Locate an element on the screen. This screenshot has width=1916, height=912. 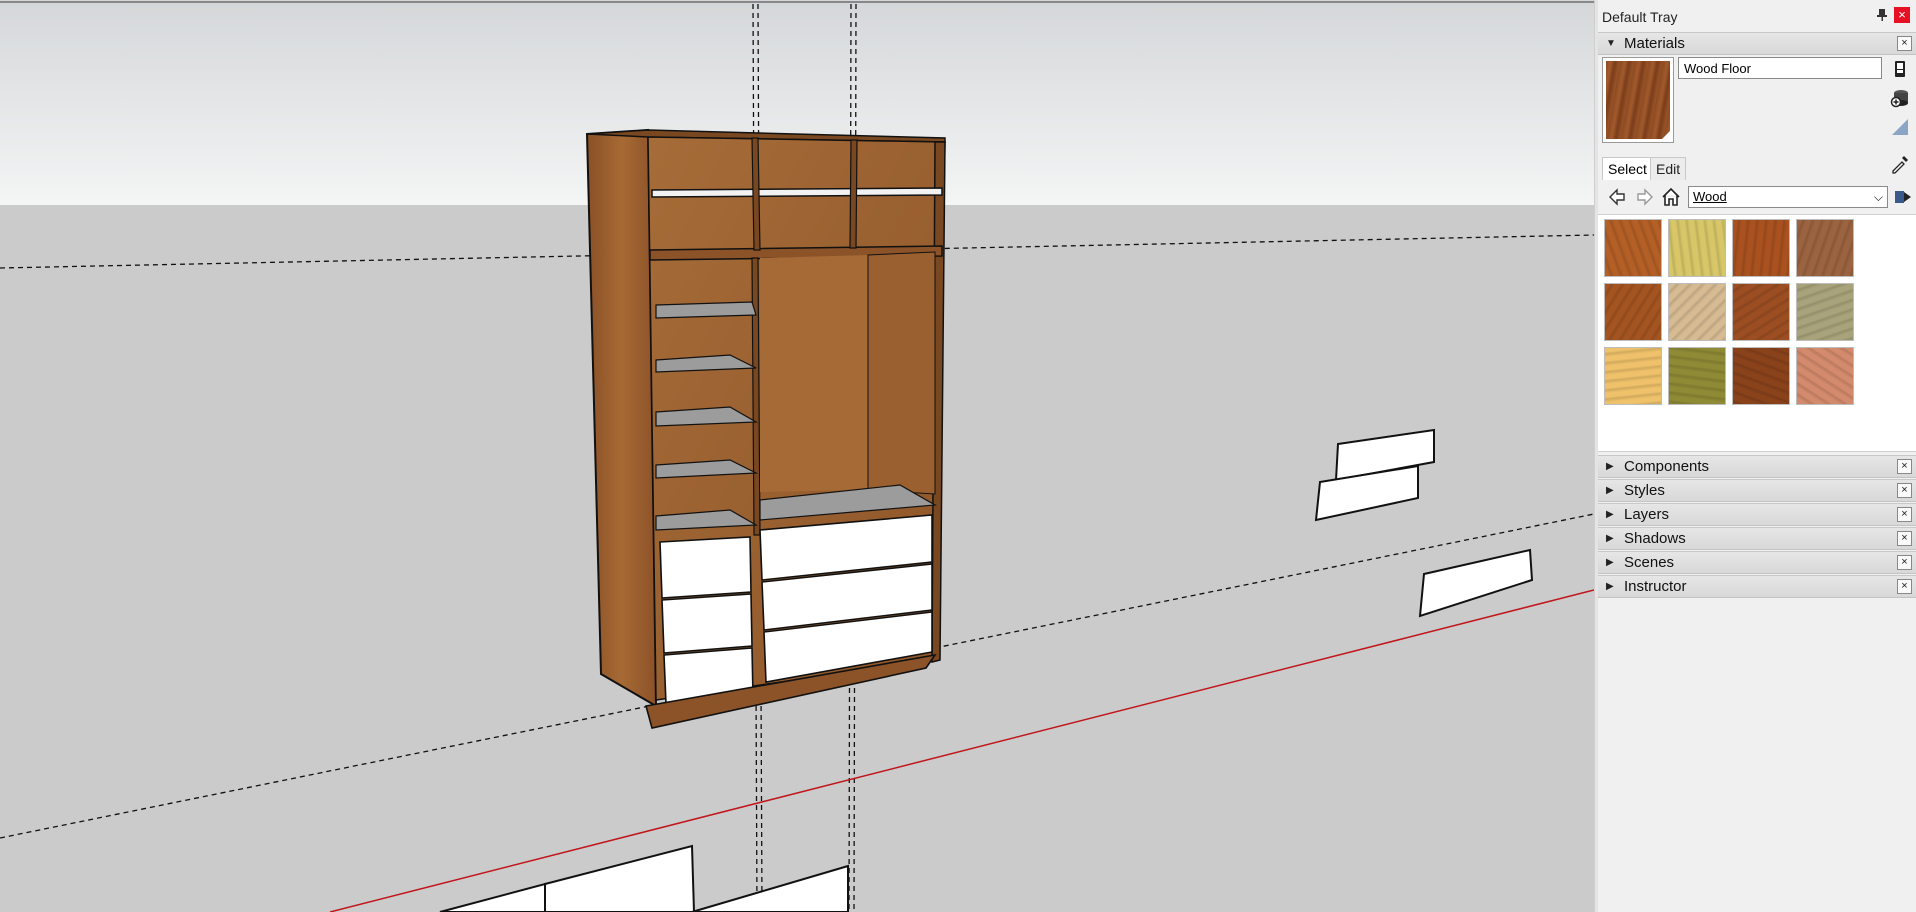
panel-header-instructor: ▶ Instructor × is located at coordinates (1757, 586).